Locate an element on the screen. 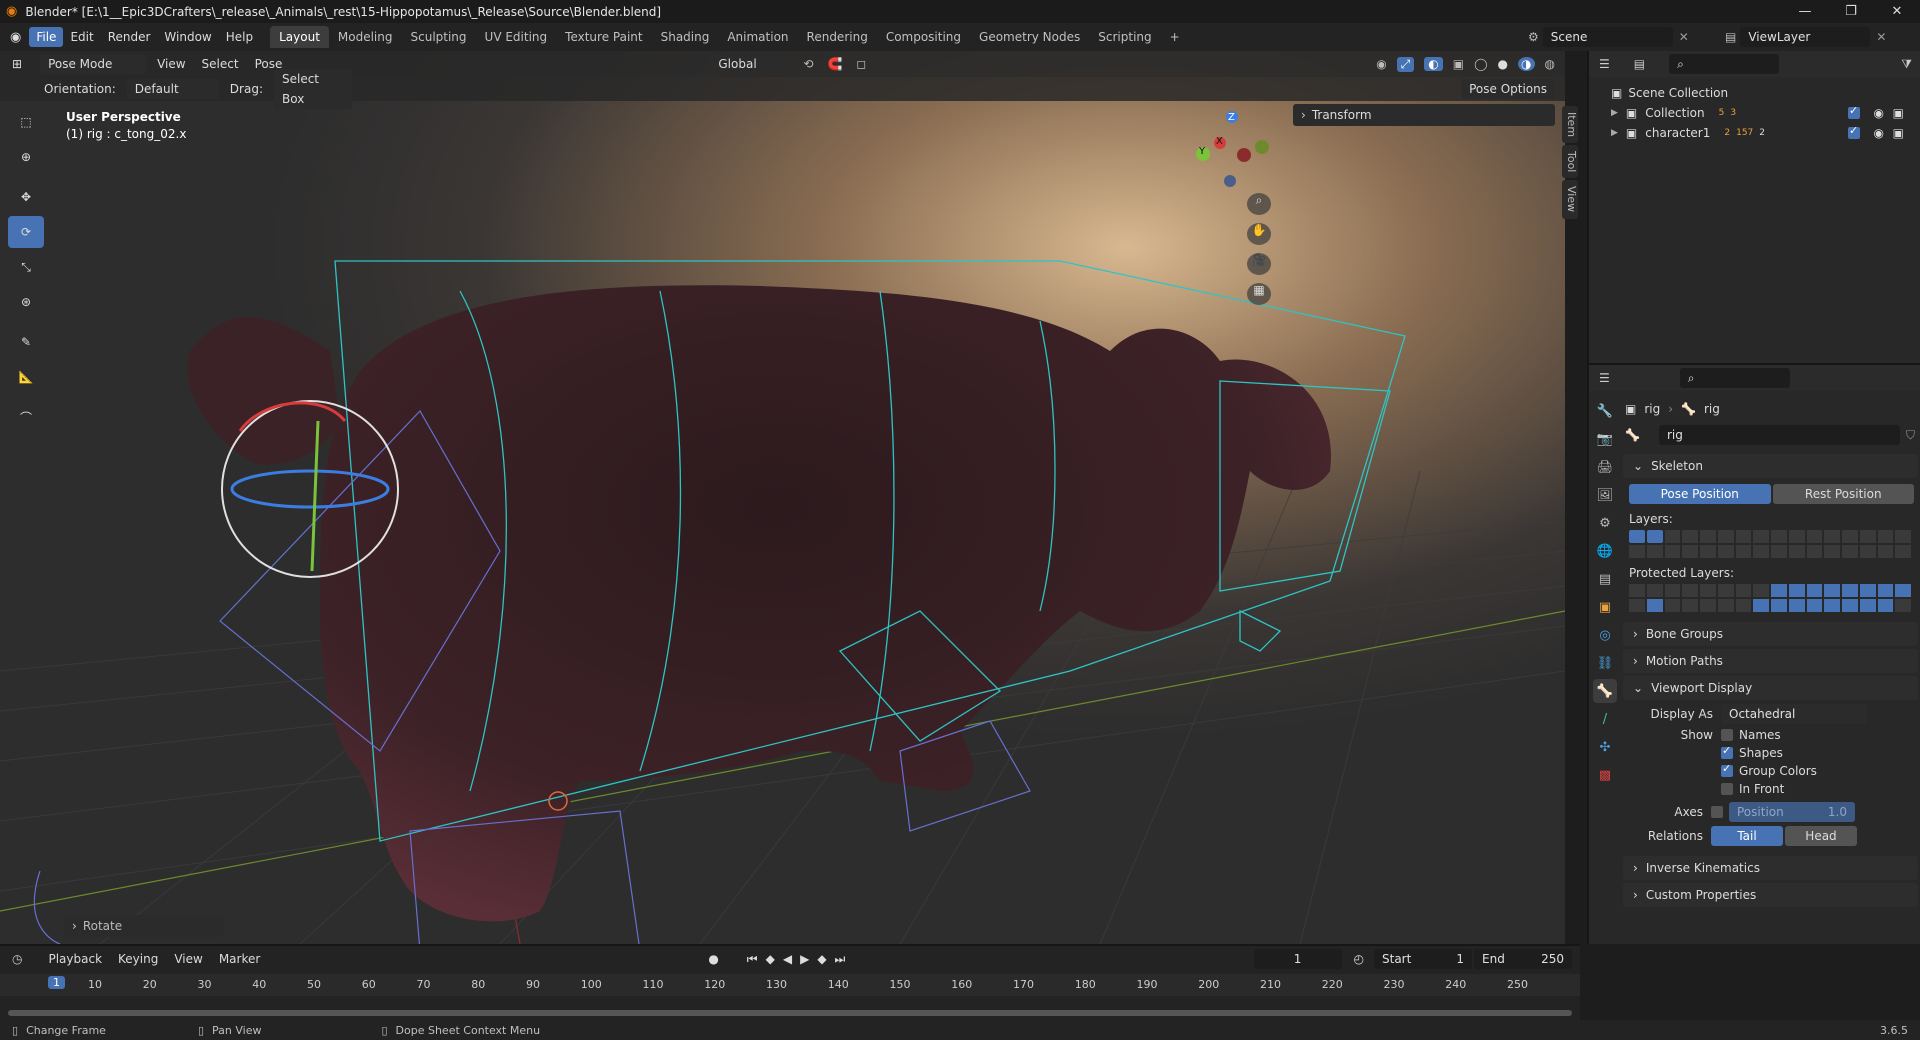 This screenshot has width=1920, height=1040. camera-icon: 🎥 is located at coordinates (1259, 264).